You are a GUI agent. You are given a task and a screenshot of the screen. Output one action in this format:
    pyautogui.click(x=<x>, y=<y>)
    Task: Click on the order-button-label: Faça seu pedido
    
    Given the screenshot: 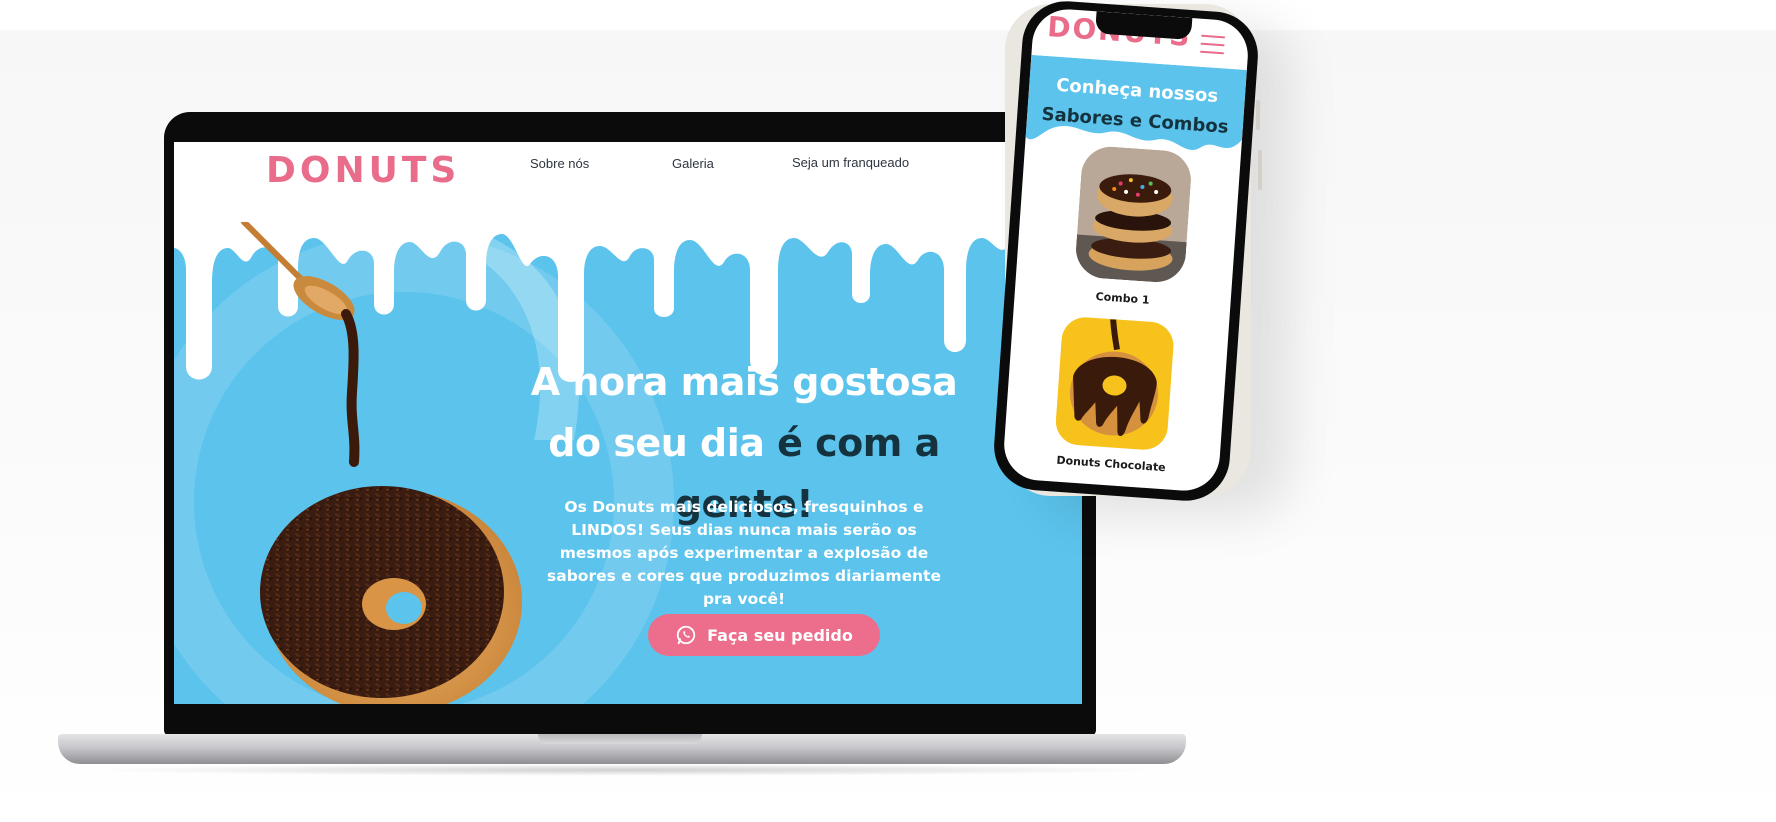 What is the action you would take?
    pyautogui.click(x=780, y=635)
    